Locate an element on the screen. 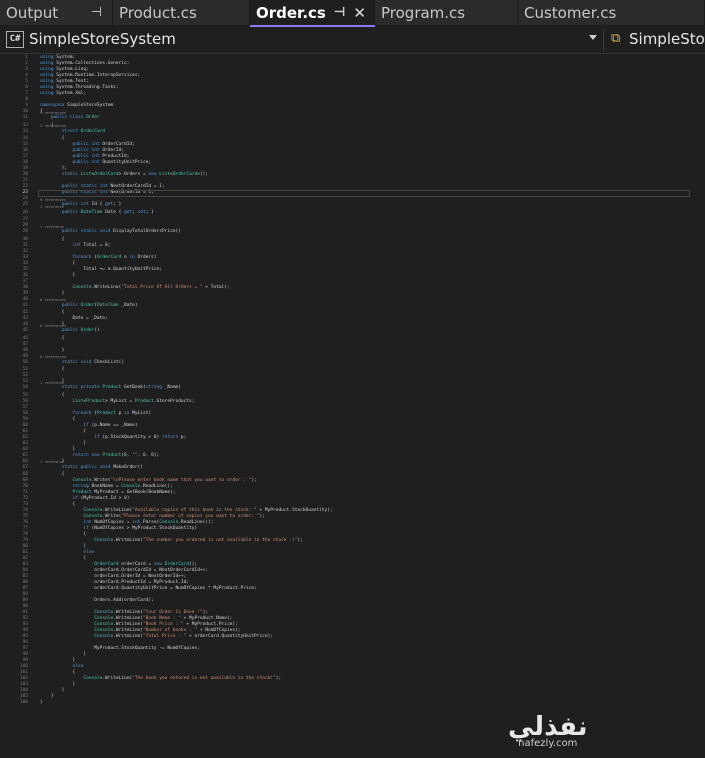 The image size is (705, 758). code-text: public class Order is located at coordinates (75, 117).